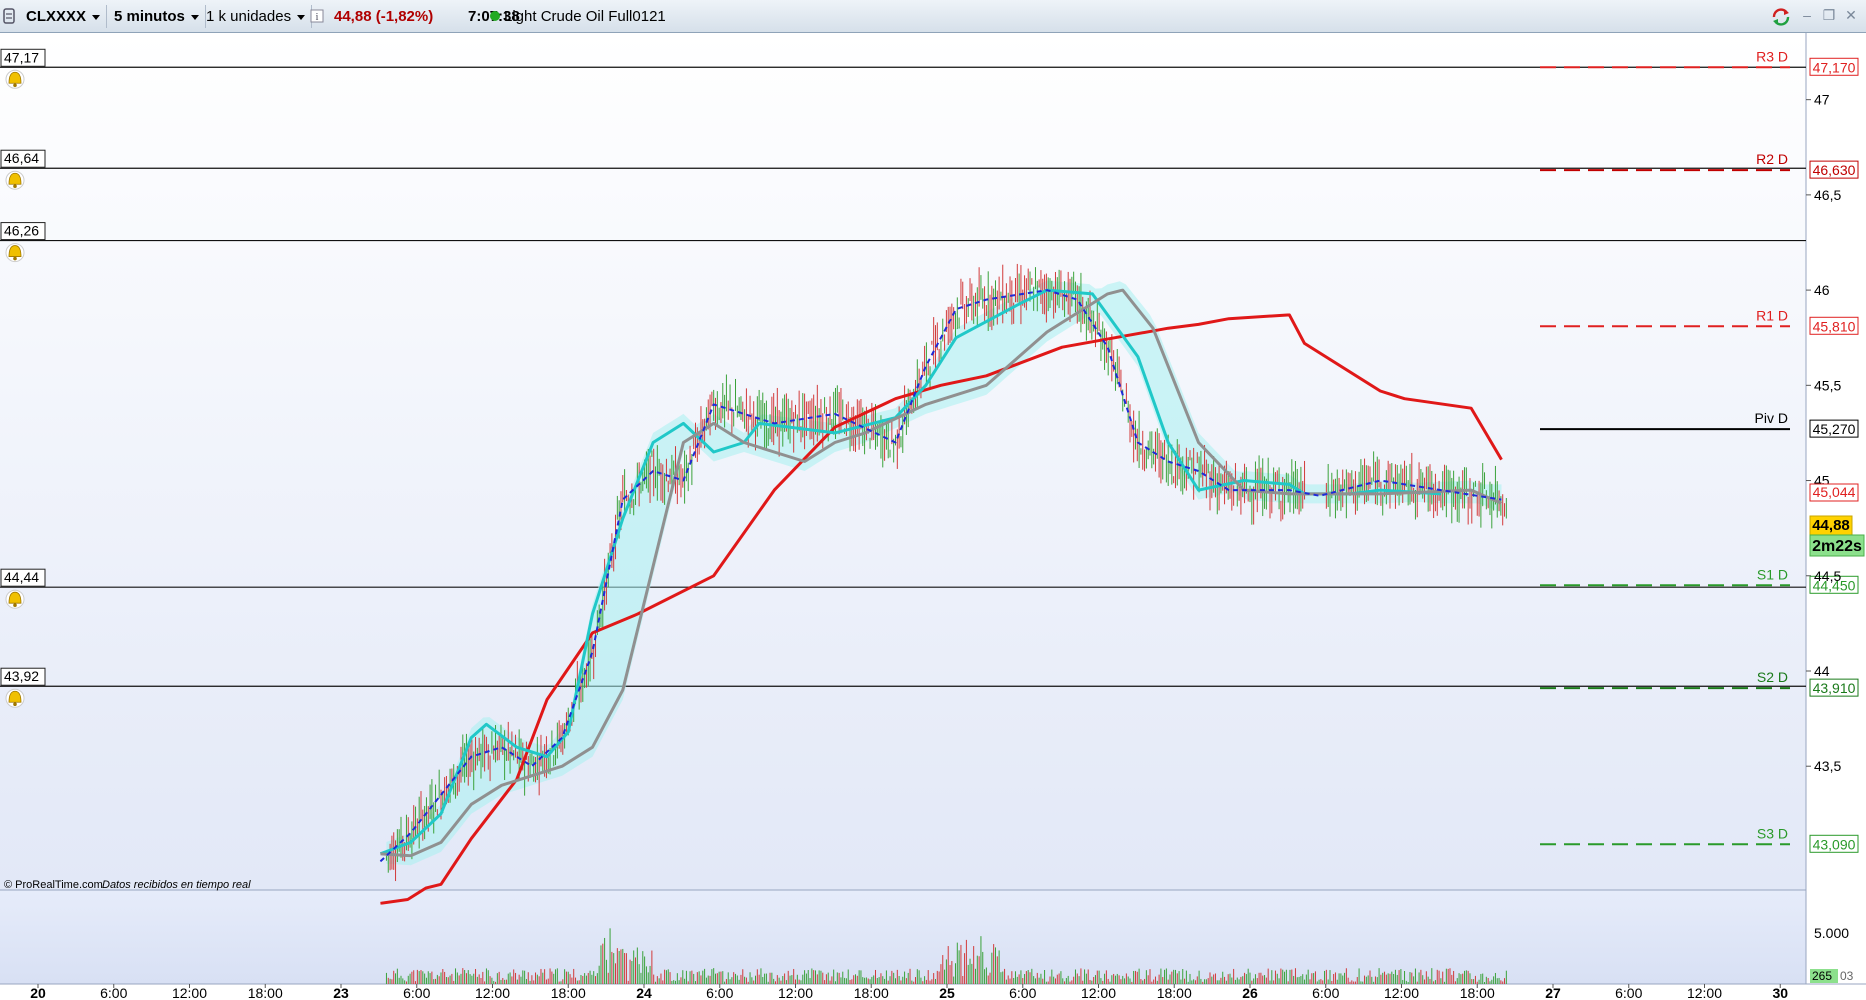  I want to click on price-change: 44,88 (-1,82%), so click(384, 16).